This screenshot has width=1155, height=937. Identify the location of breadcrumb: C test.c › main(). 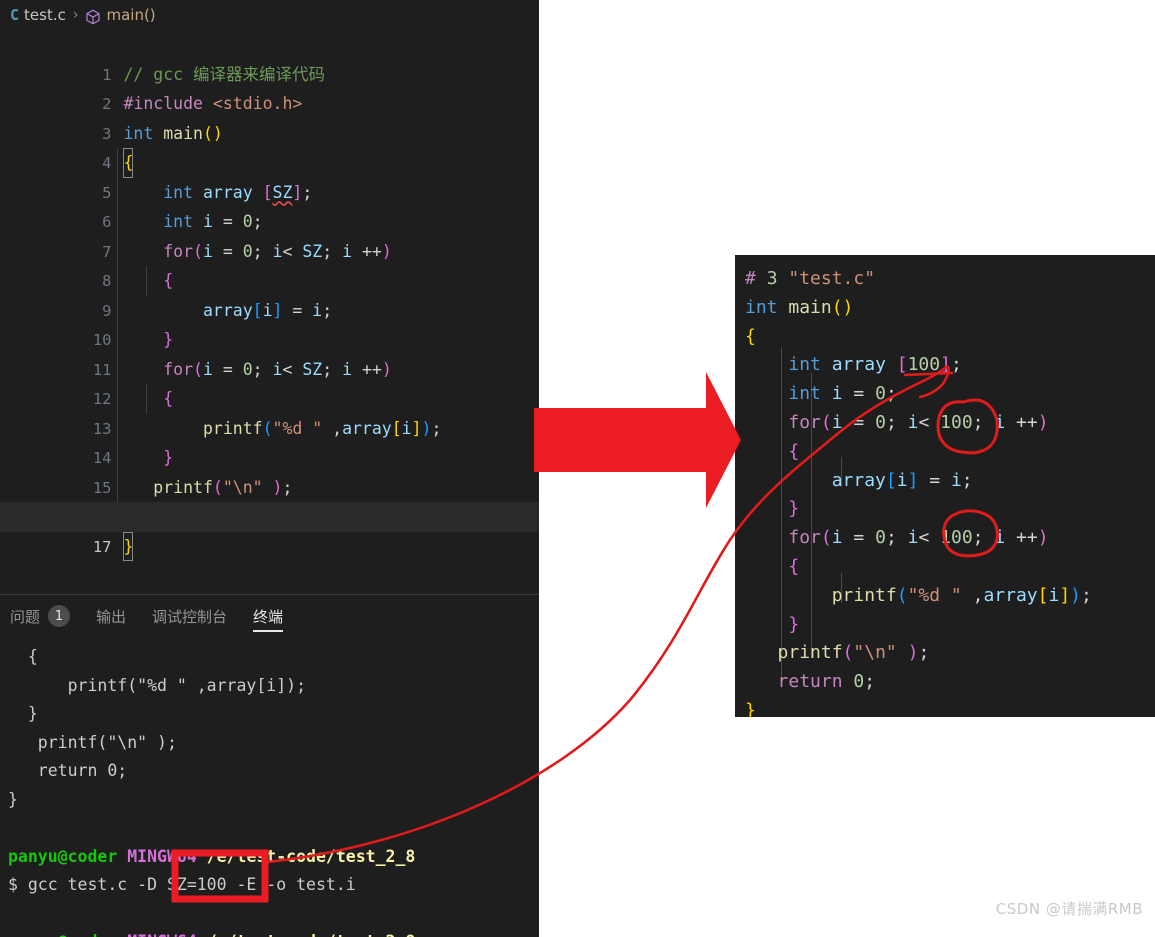
(269, 15).